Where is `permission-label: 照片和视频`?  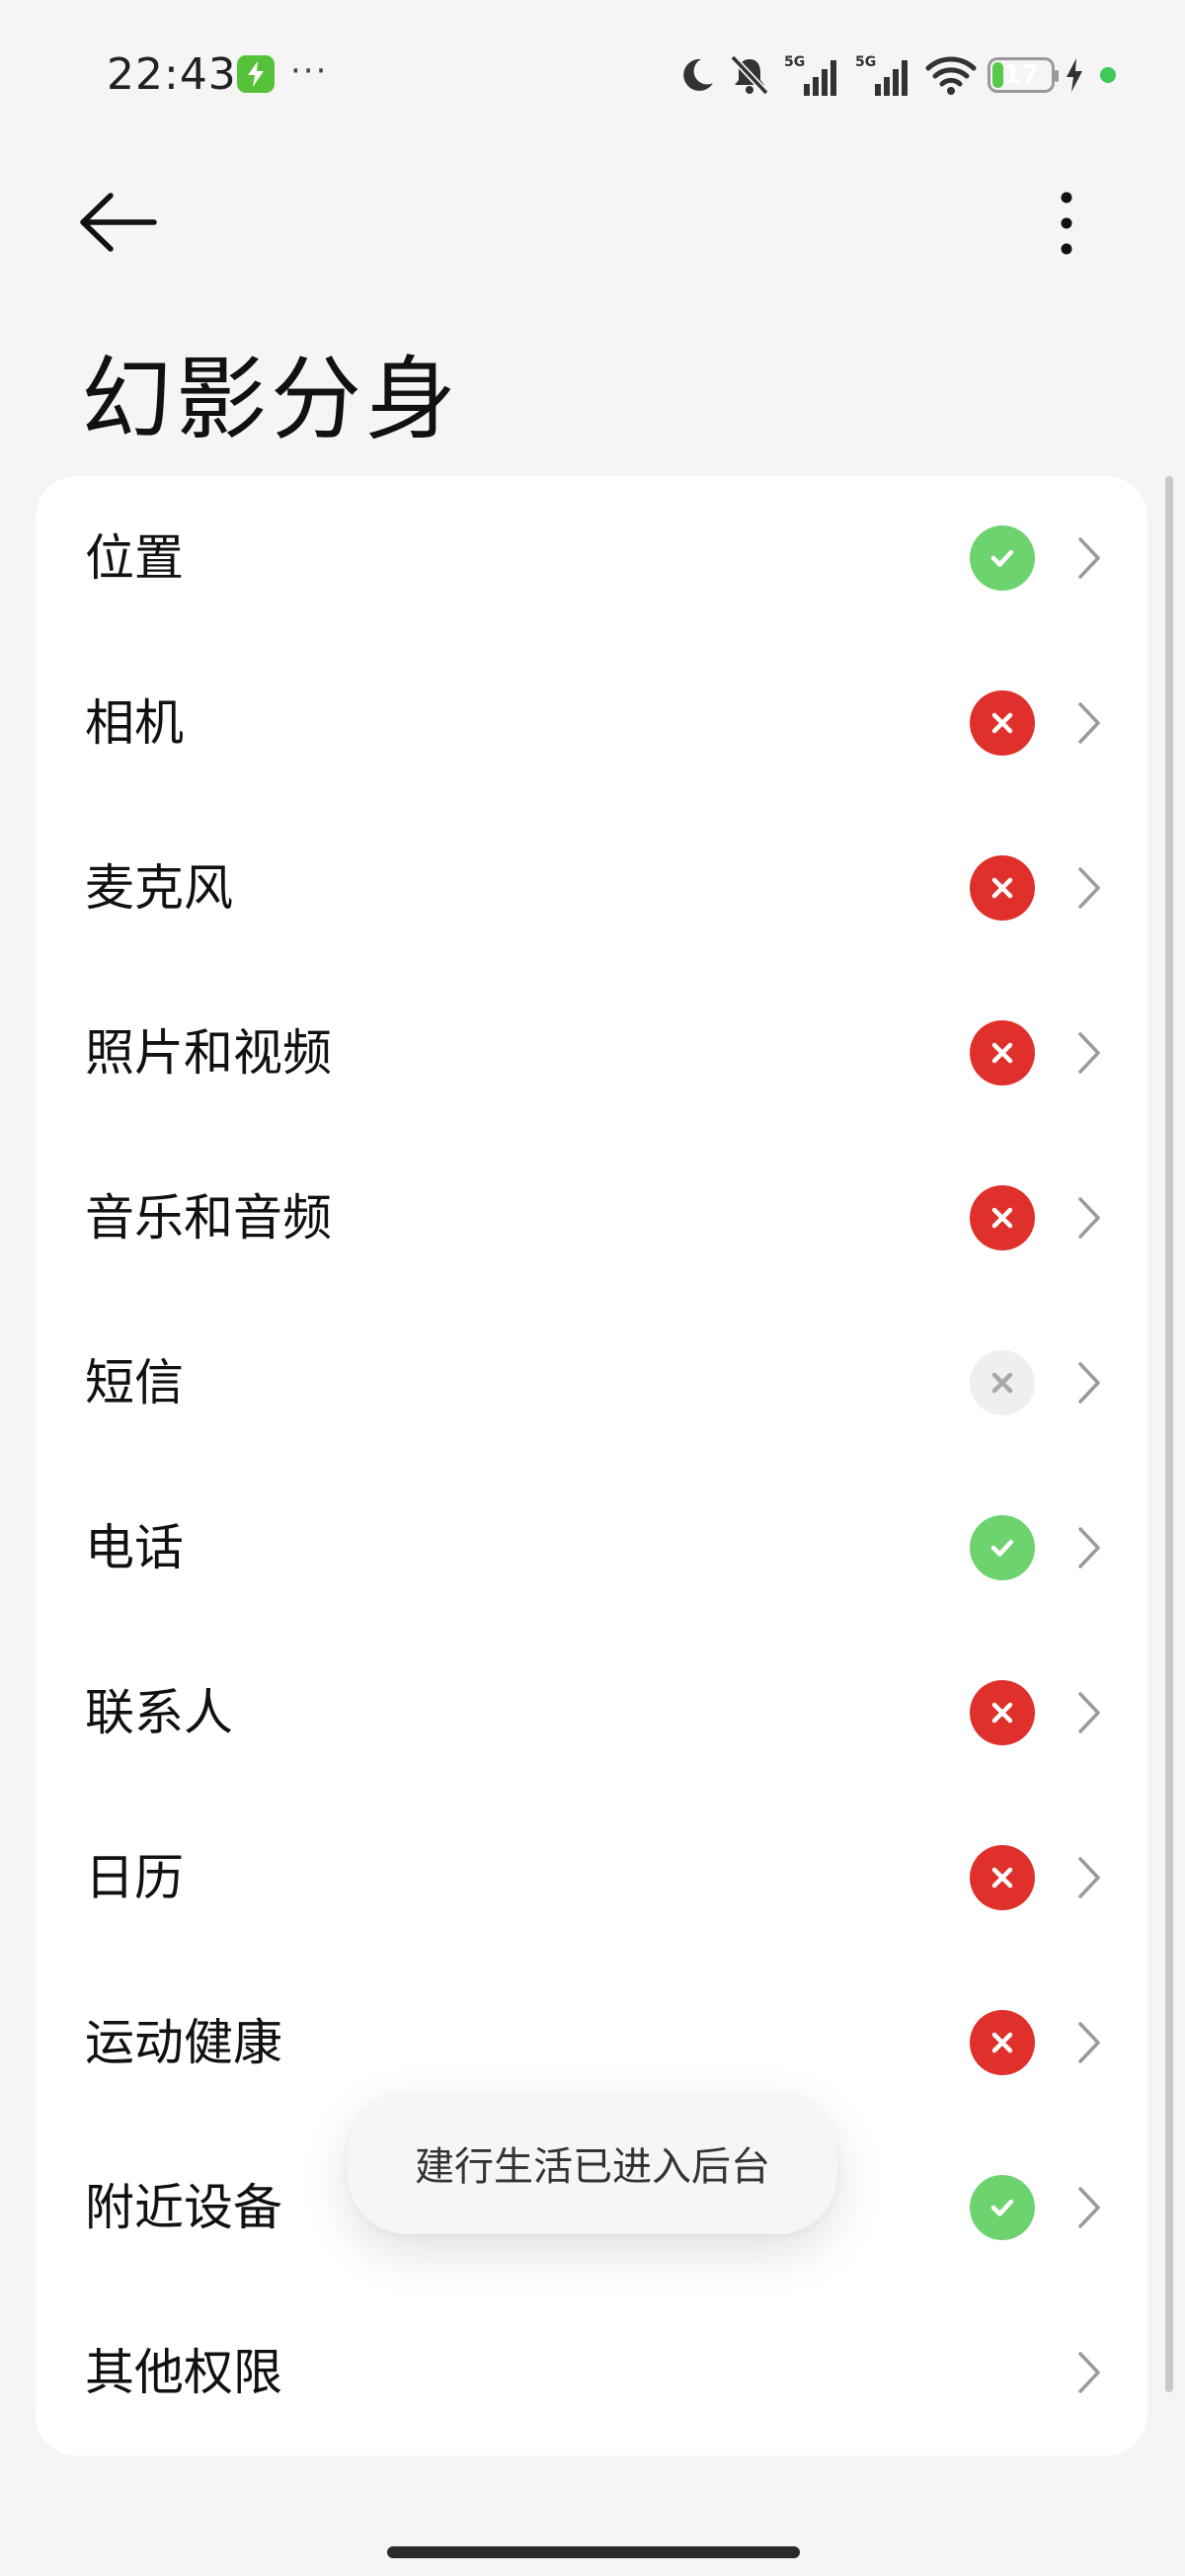
permission-label: 照片和视频 is located at coordinates (208, 1053).